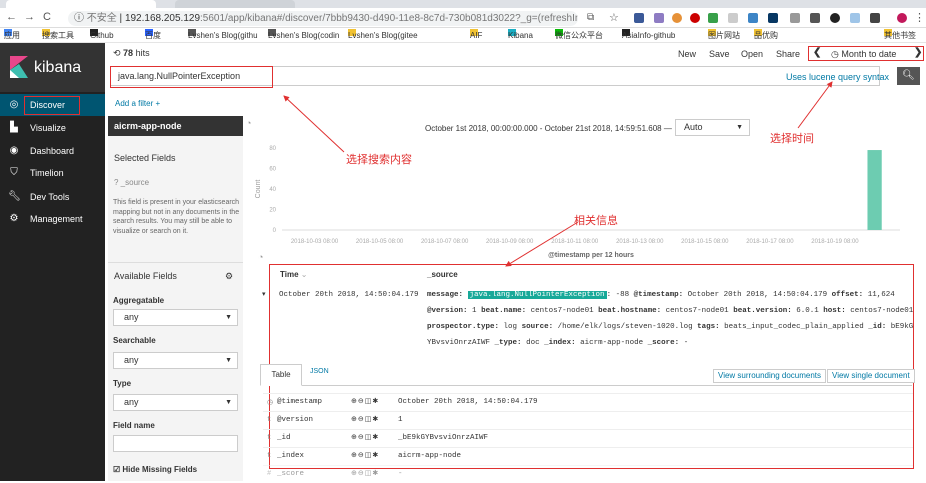 This screenshot has height=483, width=926. I want to click on tab-json: JSON, so click(319, 371).